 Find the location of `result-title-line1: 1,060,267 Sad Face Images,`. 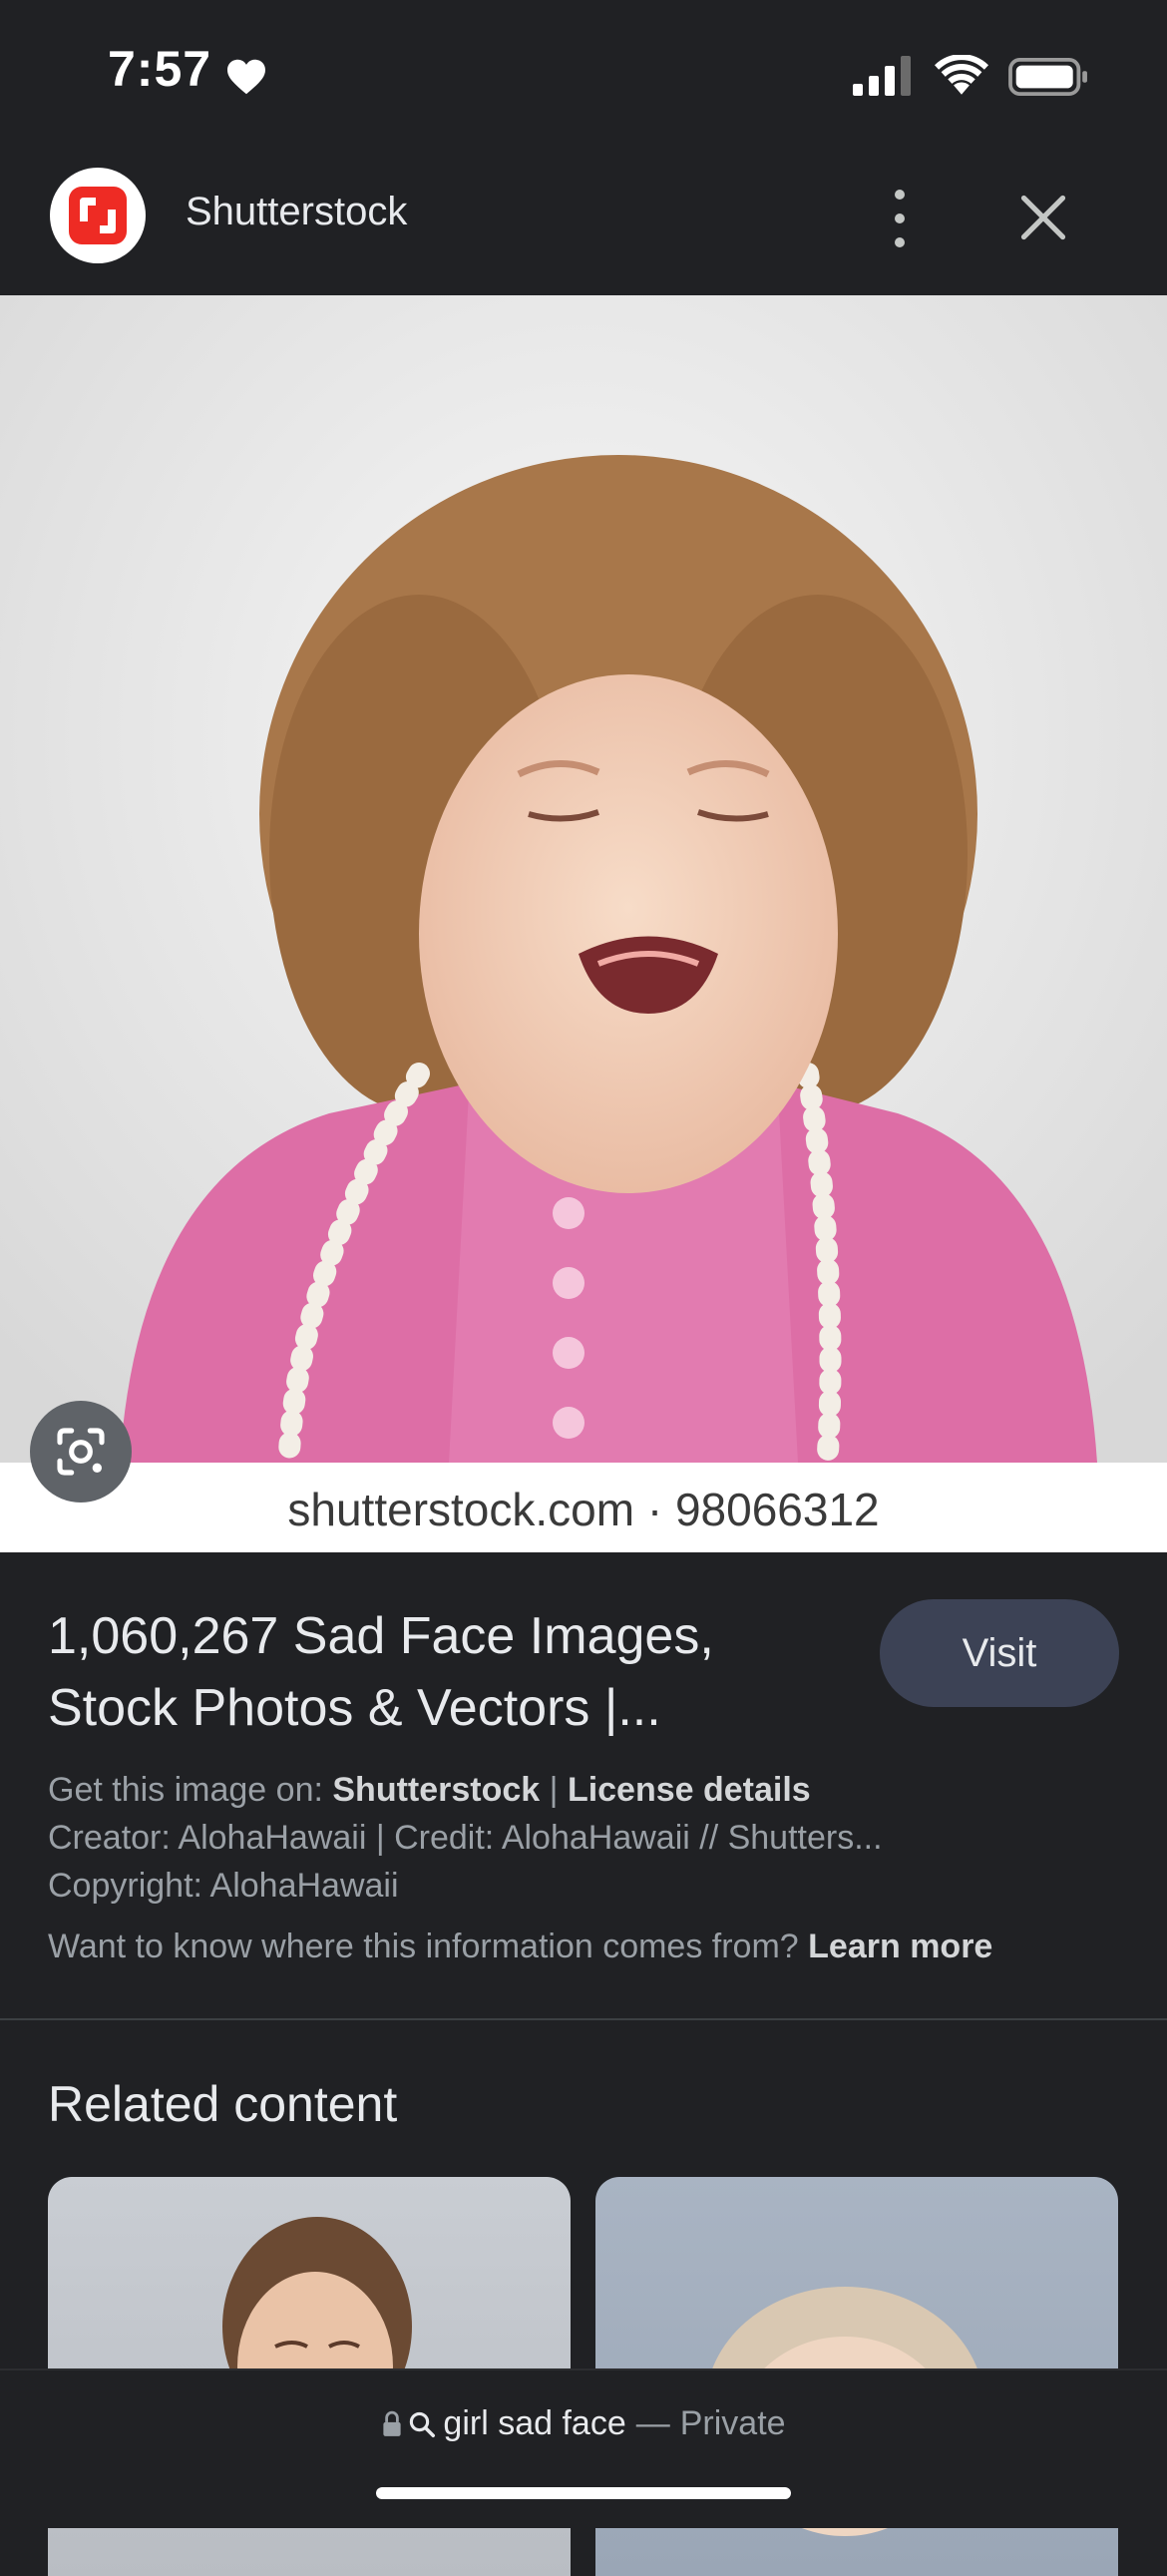

result-title-line1: 1,060,267 Sad Face Images, is located at coordinates (381, 1636).